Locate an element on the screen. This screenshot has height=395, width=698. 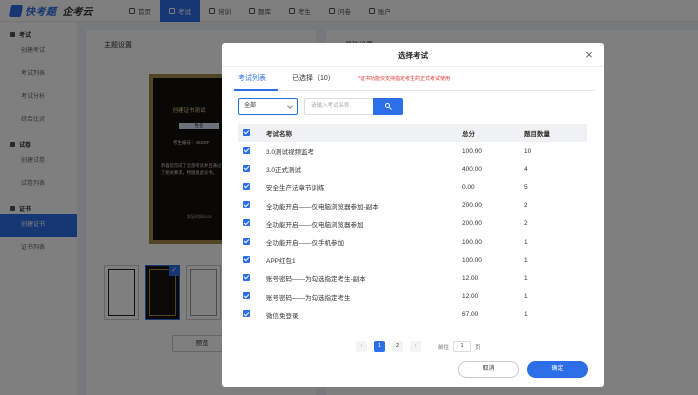
table-row: 全功能开启——仅电脑浏览器参加 200.00 2 is located at coordinates (412, 224).